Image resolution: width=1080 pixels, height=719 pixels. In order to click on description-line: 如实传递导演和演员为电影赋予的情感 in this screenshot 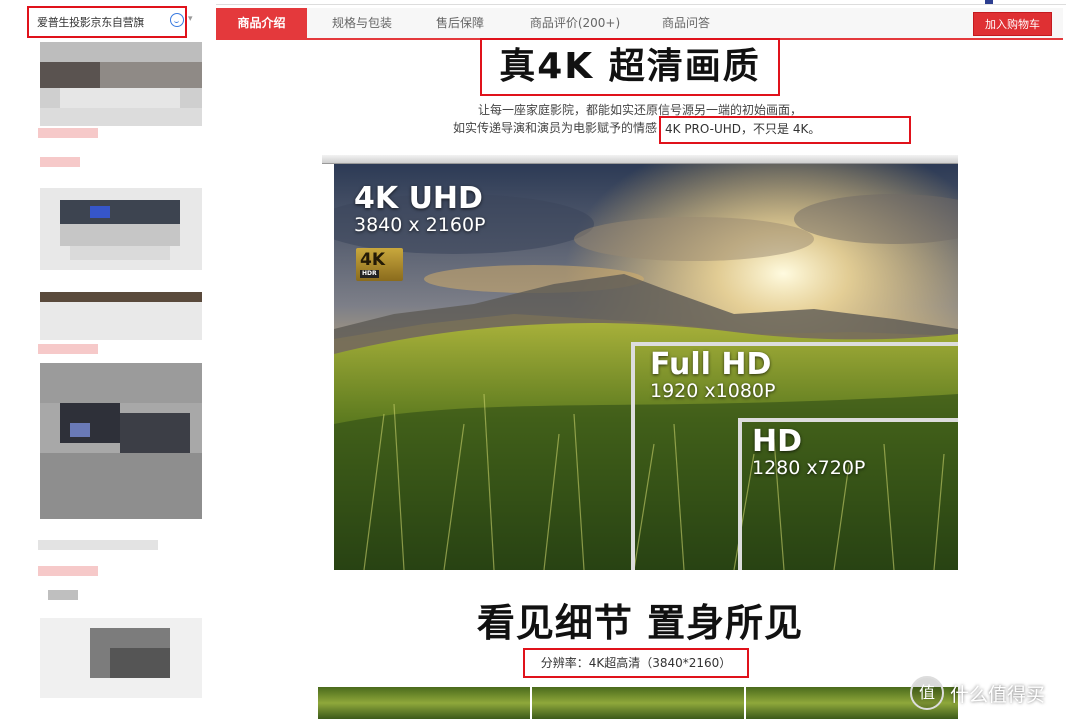, I will do `click(554, 128)`.